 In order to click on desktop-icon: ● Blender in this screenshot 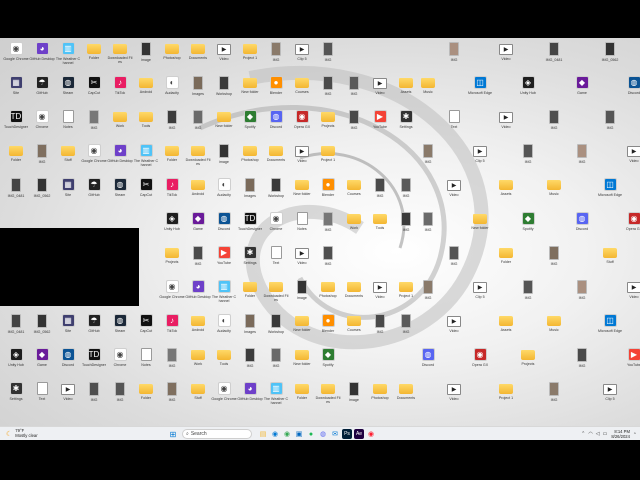, I will do `click(276, 93)`.